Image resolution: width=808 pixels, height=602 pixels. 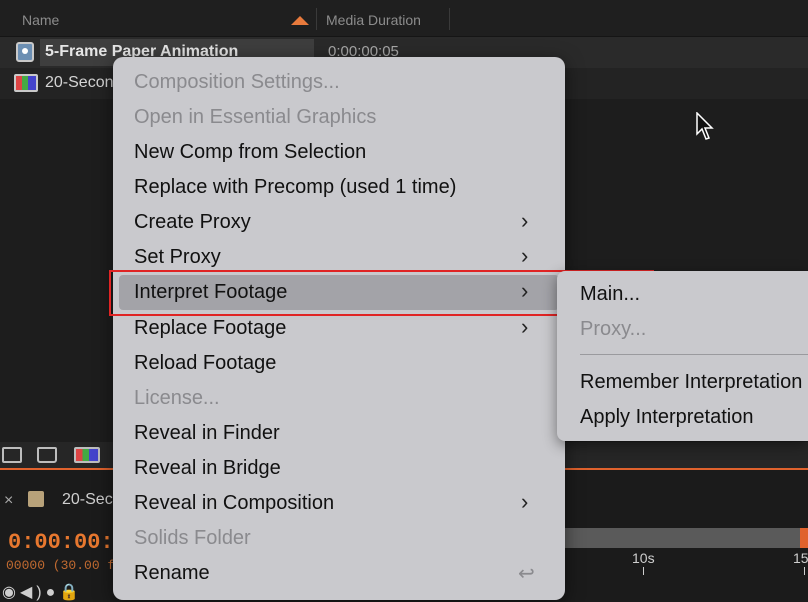 What do you see at coordinates (339, 117) in the screenshot?
I see `menu-item-open-in-essential-graphics: Open in Essential Graphics` at bounding box center [339, 117].